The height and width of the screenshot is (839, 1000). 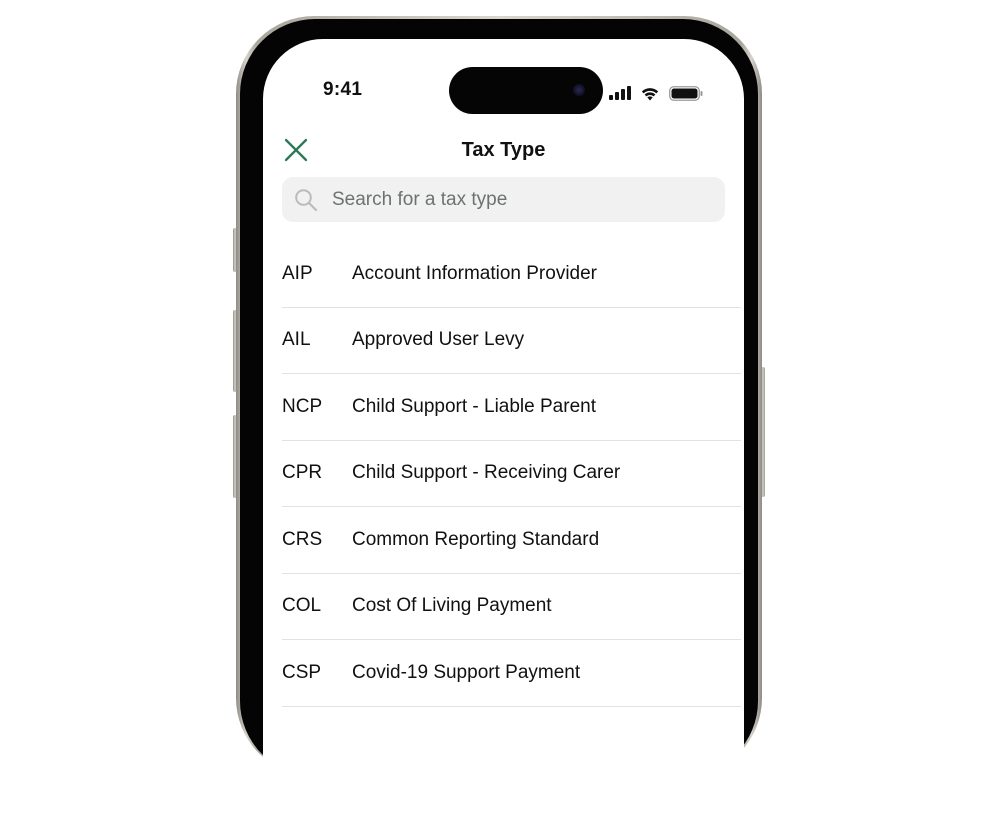 What do you see at coordinates (438, 340) in the screenshot?
I see `tax-name: Approved User Levy` at bounding box center [438, 340].